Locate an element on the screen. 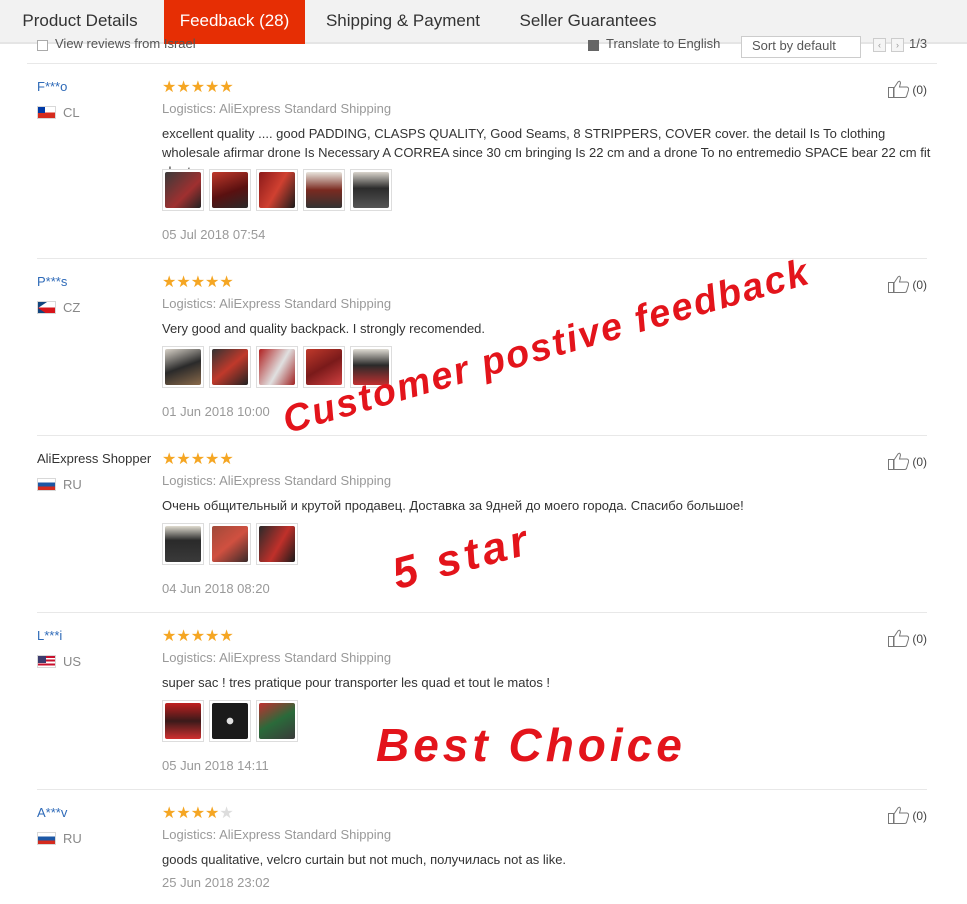 This screenshot has height=904, width=967. reviewer-name: A***v is located at coordinates (52, 812).